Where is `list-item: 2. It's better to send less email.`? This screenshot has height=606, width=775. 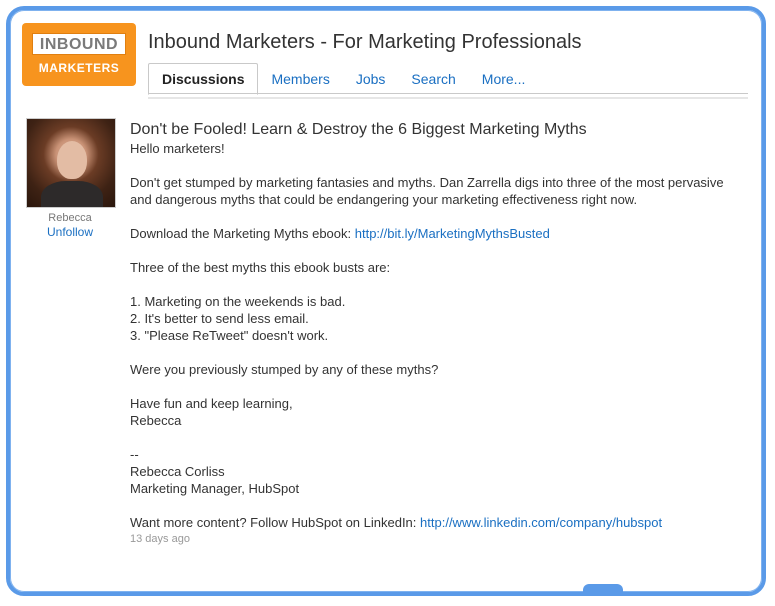 list-item: 2. It's better to send less email. is located at coordinates (219, 318).